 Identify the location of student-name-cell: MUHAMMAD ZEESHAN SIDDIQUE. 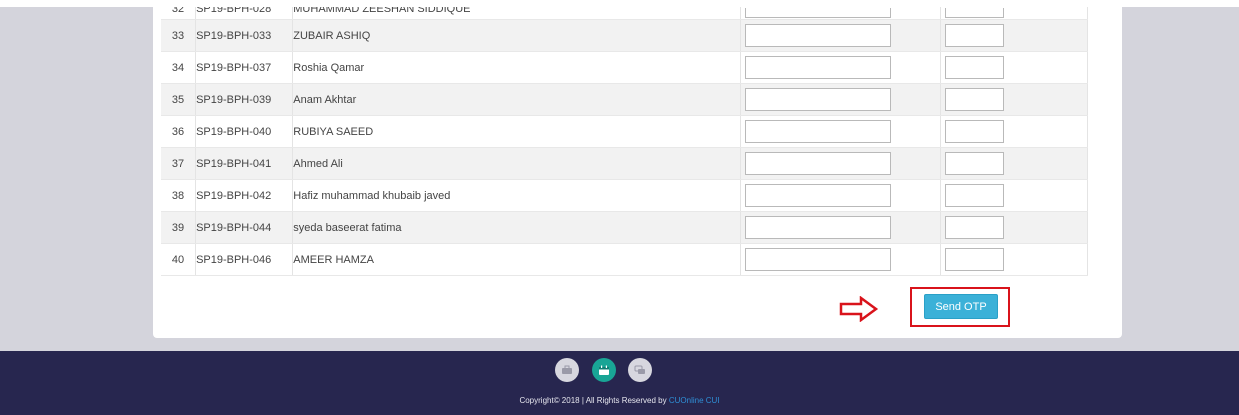
(517, 13).